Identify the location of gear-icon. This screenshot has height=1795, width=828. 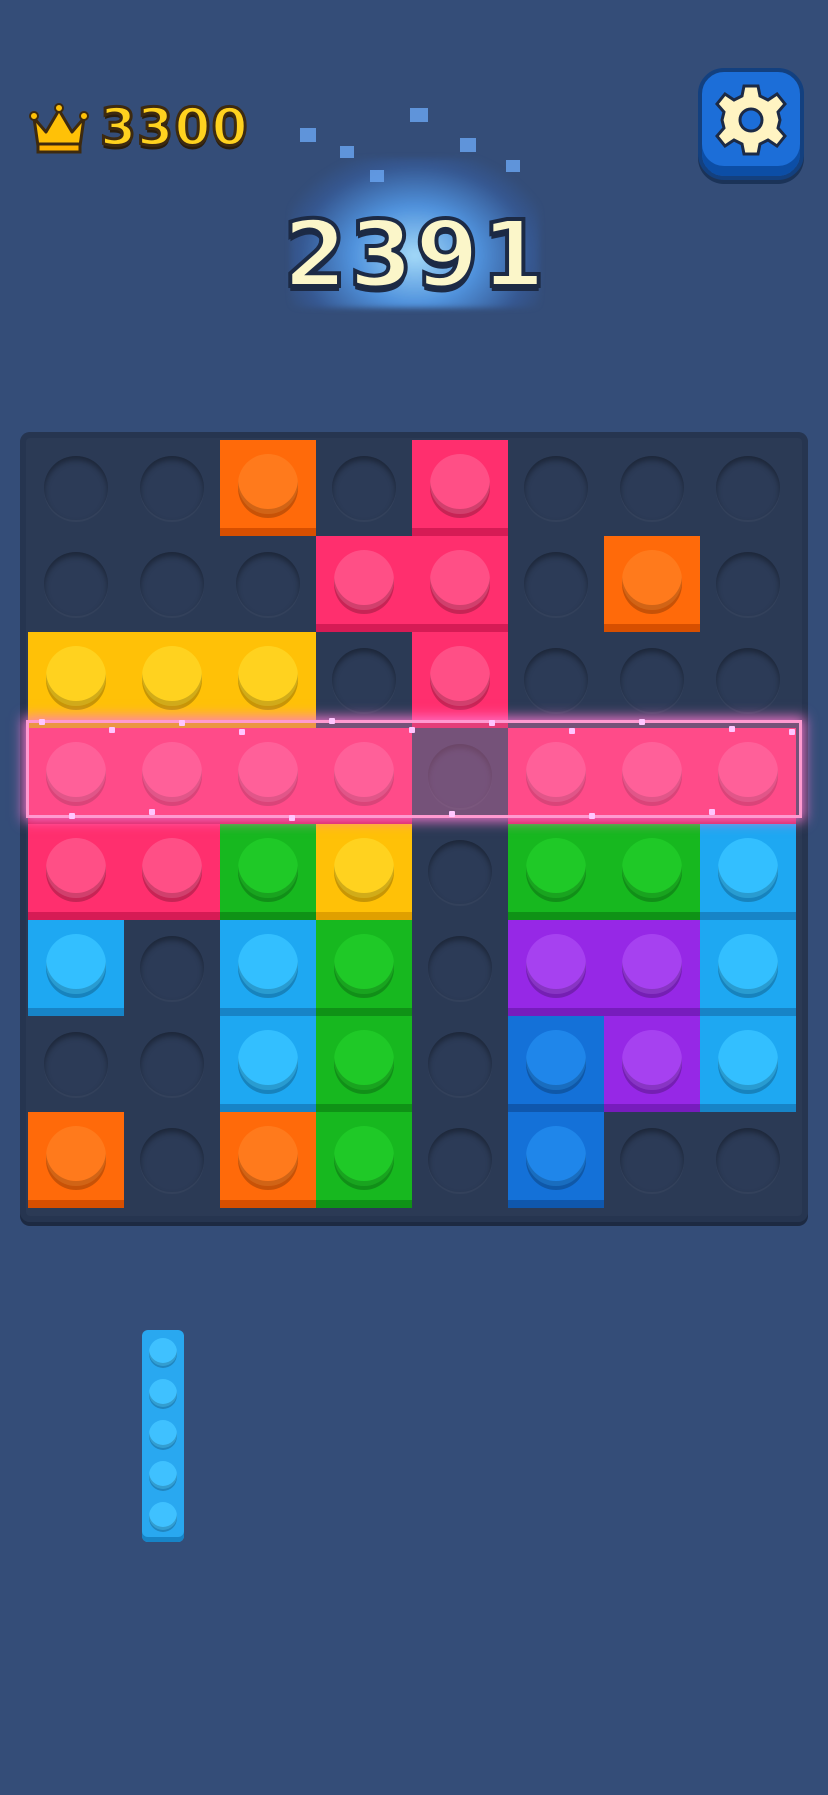
(751, 120).